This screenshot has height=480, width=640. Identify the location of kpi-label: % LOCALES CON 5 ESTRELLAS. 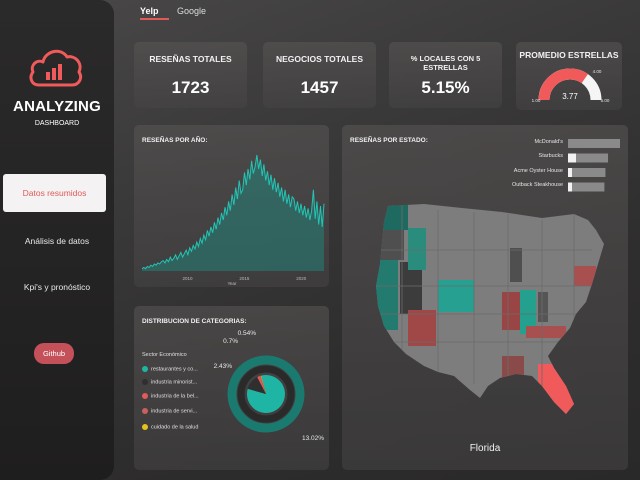
(445, 63).